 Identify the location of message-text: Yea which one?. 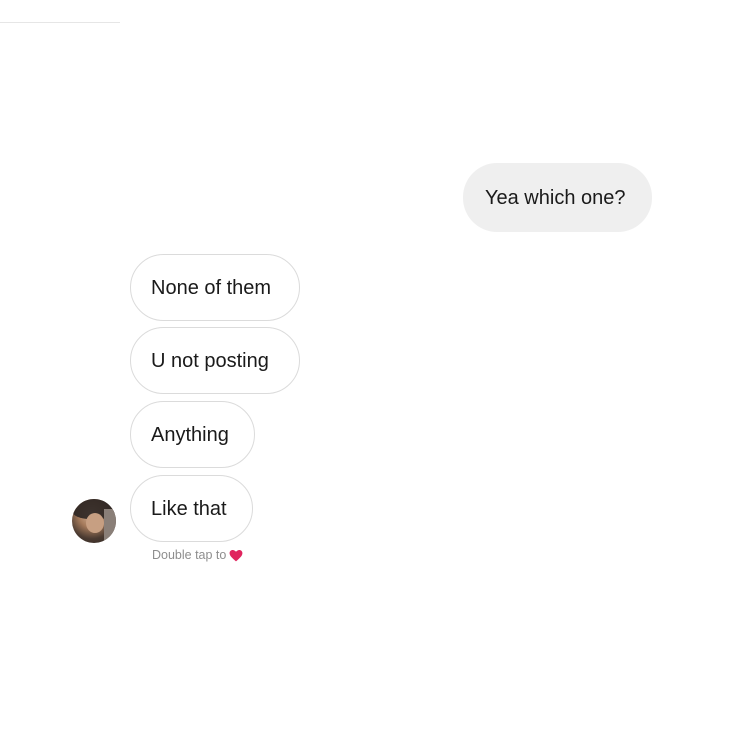
(555, 197).